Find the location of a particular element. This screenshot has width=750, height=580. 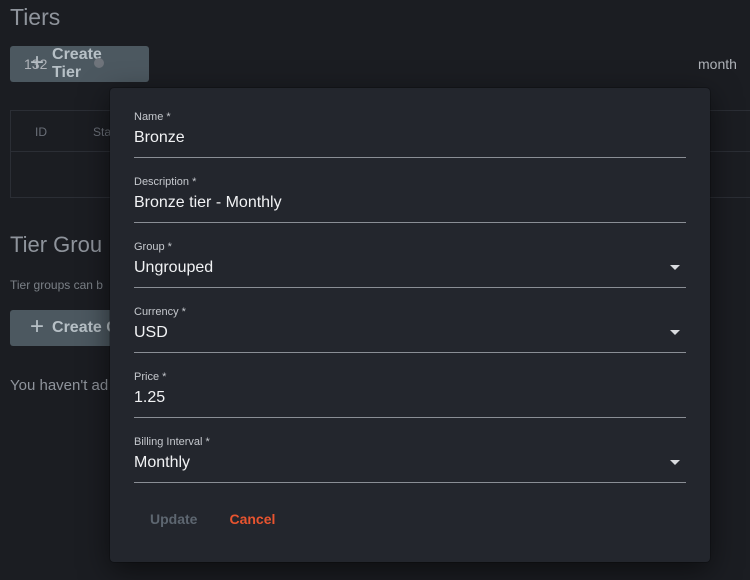

currency-selected-value: USD is located at coordinates (151, 332).